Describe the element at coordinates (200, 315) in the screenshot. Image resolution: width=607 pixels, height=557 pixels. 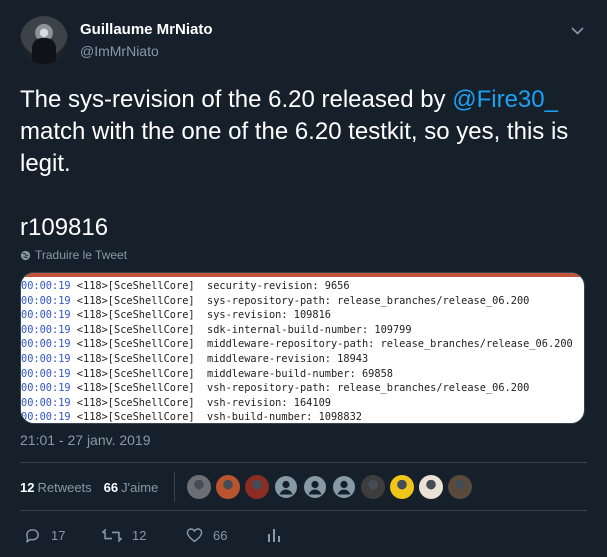
I see `log-text: <118>[SceShellCore] sys-revision: 109816` at that location.